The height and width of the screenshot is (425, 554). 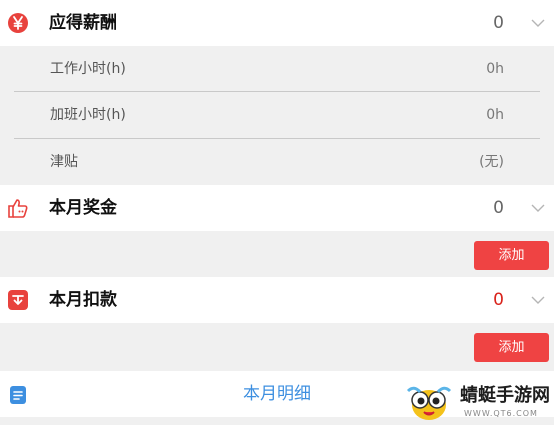 What do you see at coordinates (277, 23) in the screenshot?
I see `salary-header: 应得薪酬 0` at bounding box center [277, 23].